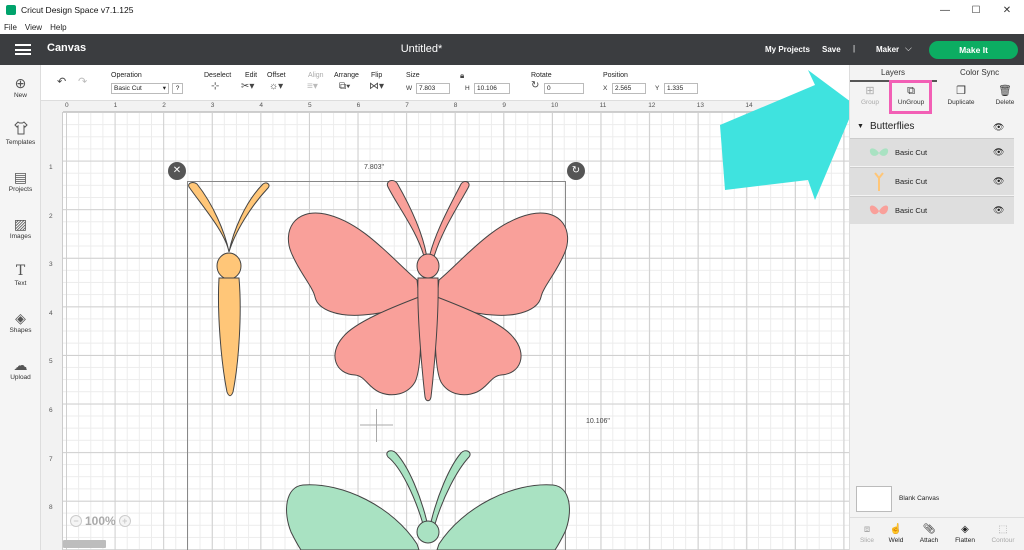 The height and width of the screenshot is (550, 1024). What do you see at coordinates (247, 86) in the screenshot?
I see `edit-scissors-icon: ✂▾` at bounding box center [247, 86].